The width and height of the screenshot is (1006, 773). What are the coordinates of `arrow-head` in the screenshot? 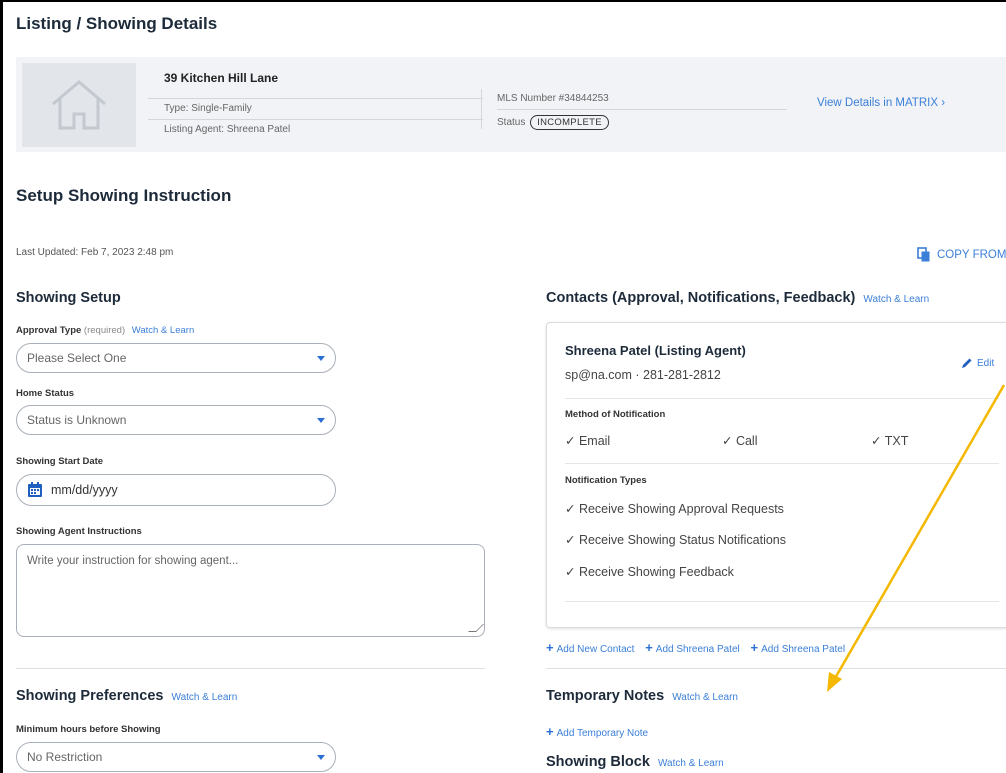 It's located at (834, 682).